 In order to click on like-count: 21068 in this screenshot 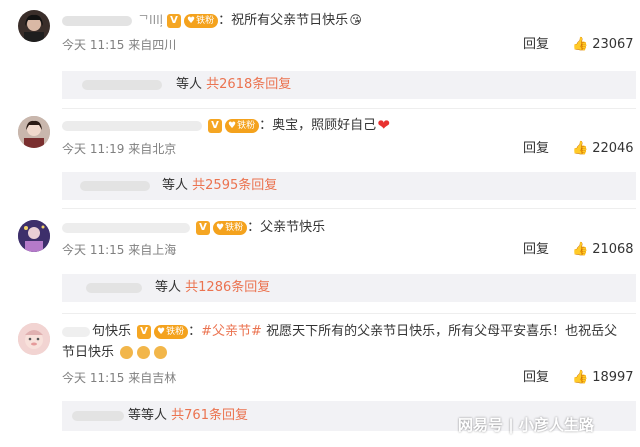, I will do `click(613, 249)`.